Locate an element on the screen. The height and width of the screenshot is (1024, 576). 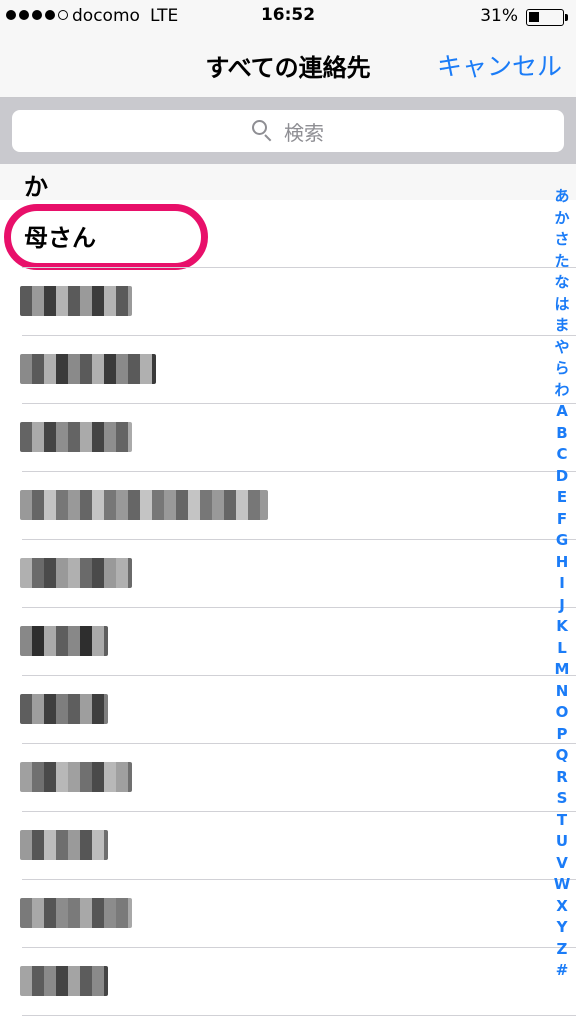
battery-tip is located at coordinates (566, 17).